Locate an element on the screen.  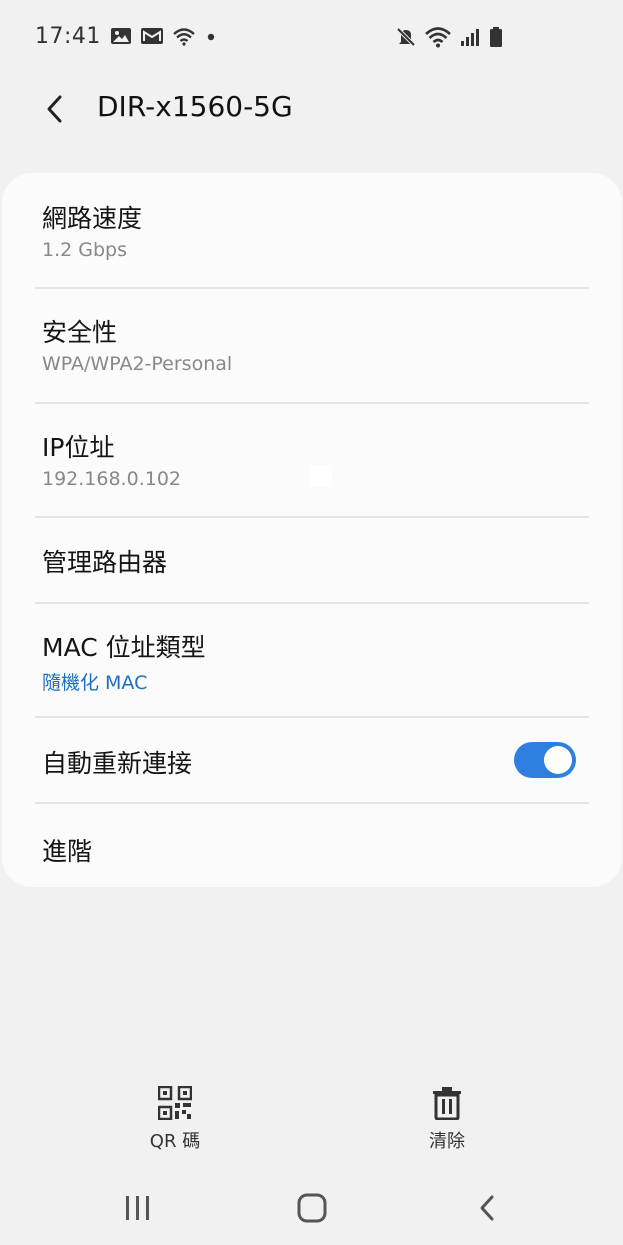
status-right-icons is located at coordinates (449, 37).